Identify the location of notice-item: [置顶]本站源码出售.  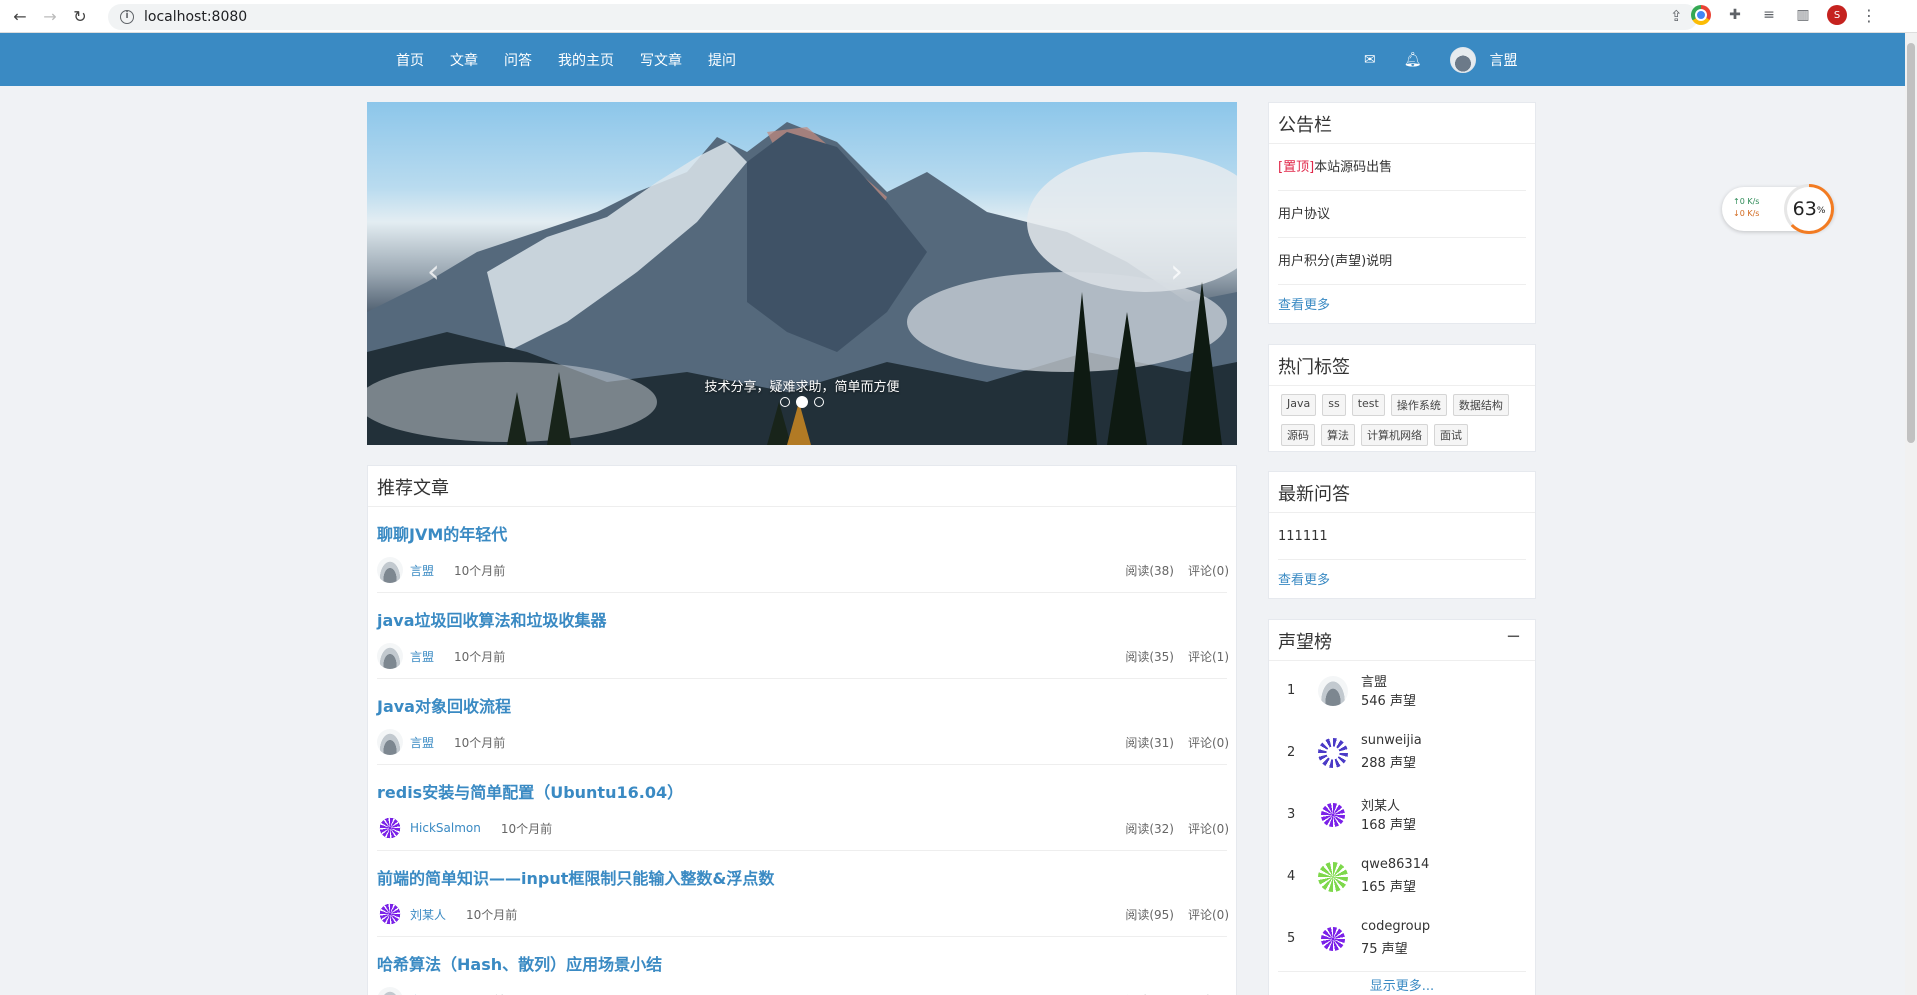
(1402, 167).